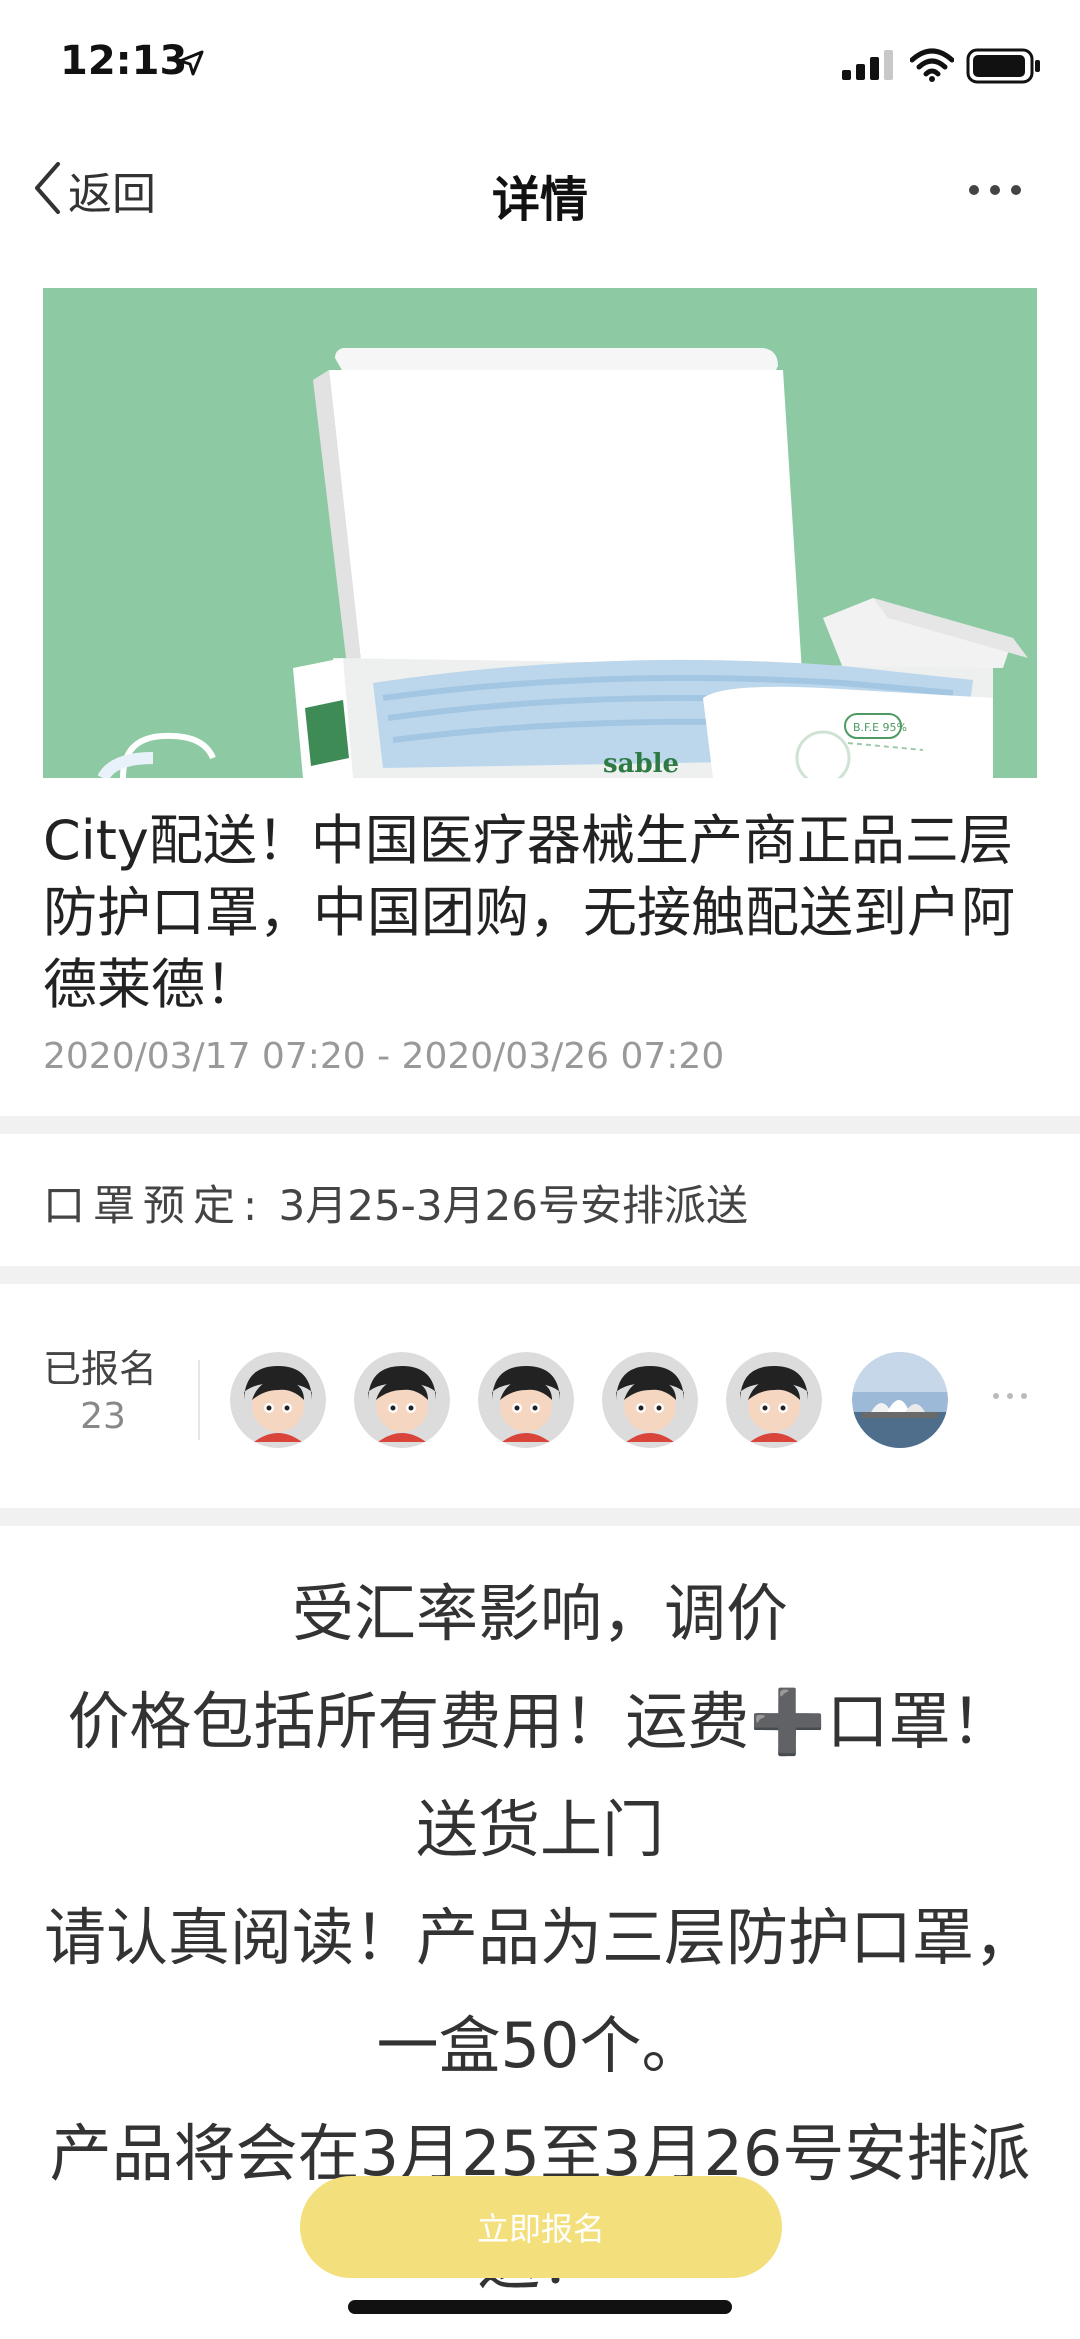 Image resolution: width=1080 pixels, height=2339 pixels. What do you see at coordinates (539, 1991) in the screenshot?
I see `description-line: 请认真阅读！产品为三层防护口罩，一盒50个。` at bounding box center [539, 1991].